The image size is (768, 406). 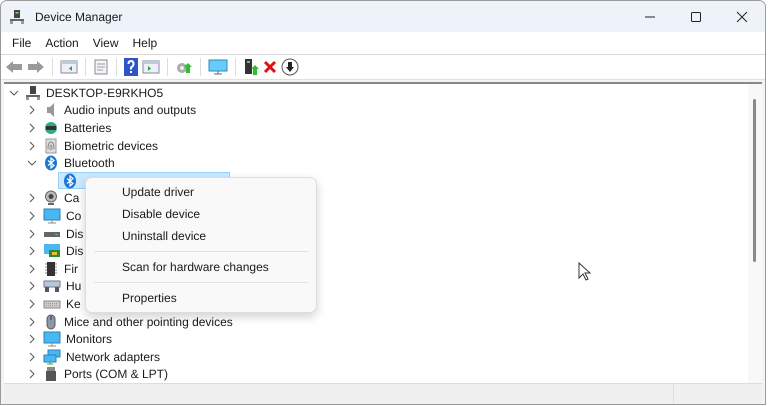 What do you see at coordinates (696, 16) in the screenshot?
I see `maximize-icon` at bounding box center [696, 16].